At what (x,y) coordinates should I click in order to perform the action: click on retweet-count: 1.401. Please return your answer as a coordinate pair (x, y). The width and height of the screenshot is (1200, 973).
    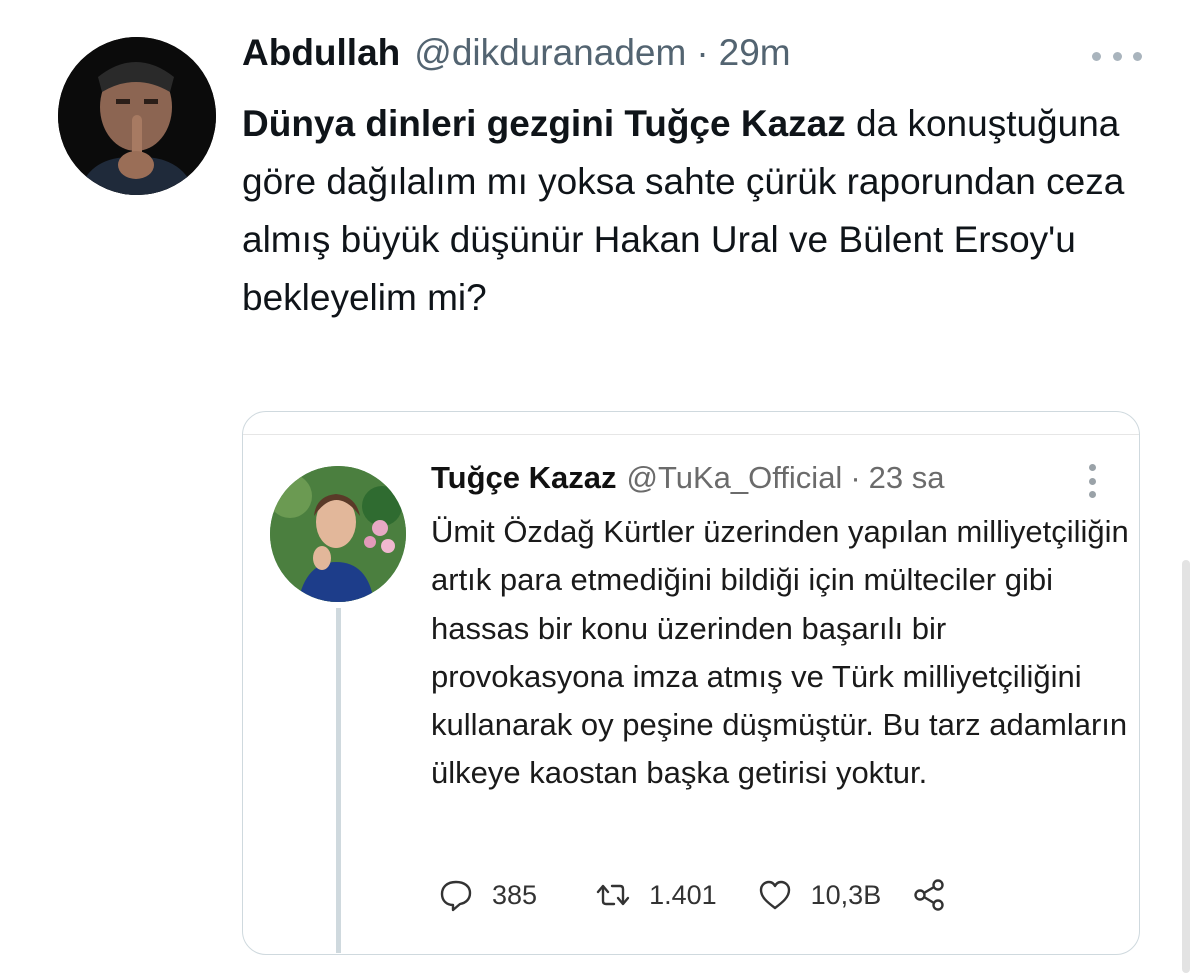
    Looking at the image, I should click on (683, 894).